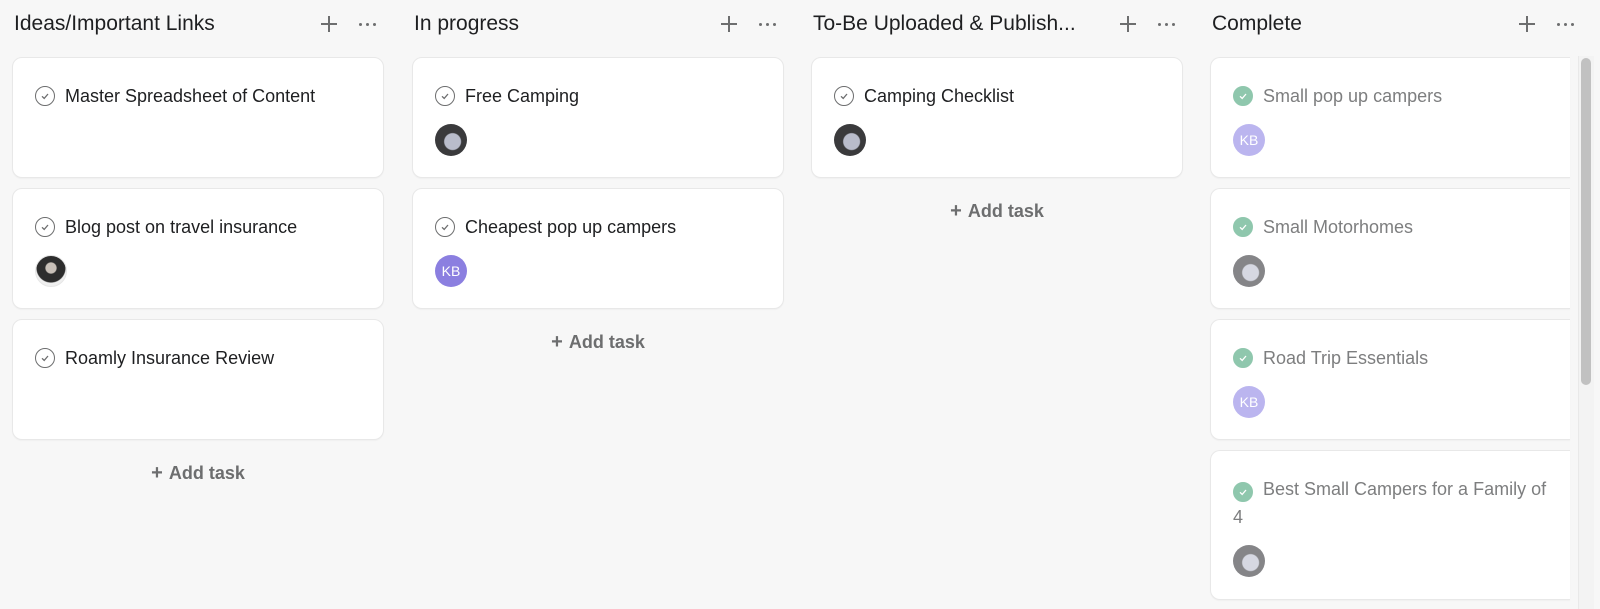 This screenshot has width=1600, height=609. I want to click on task-card: Roamly Insurance Review, so click(198, 379).